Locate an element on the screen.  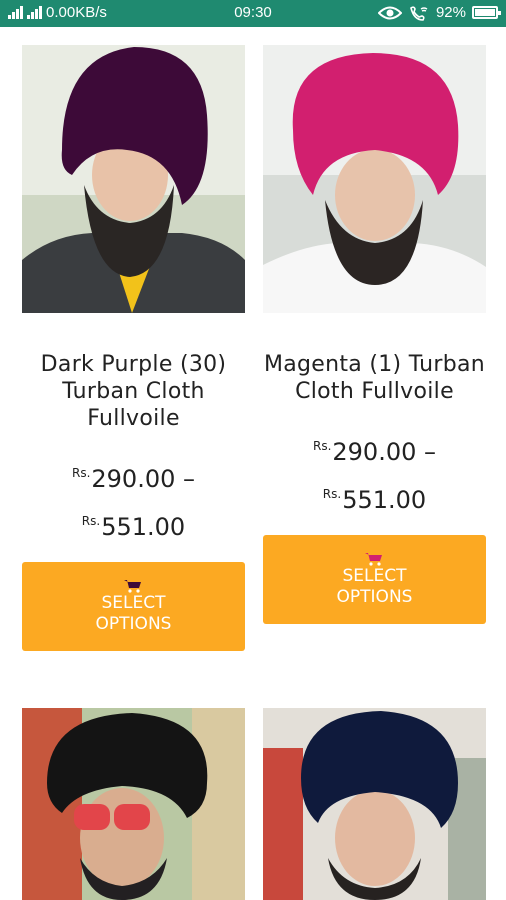
product-title: Magenta (1) Turban Cloth Fullvoile is located at coordinates (374, 378).